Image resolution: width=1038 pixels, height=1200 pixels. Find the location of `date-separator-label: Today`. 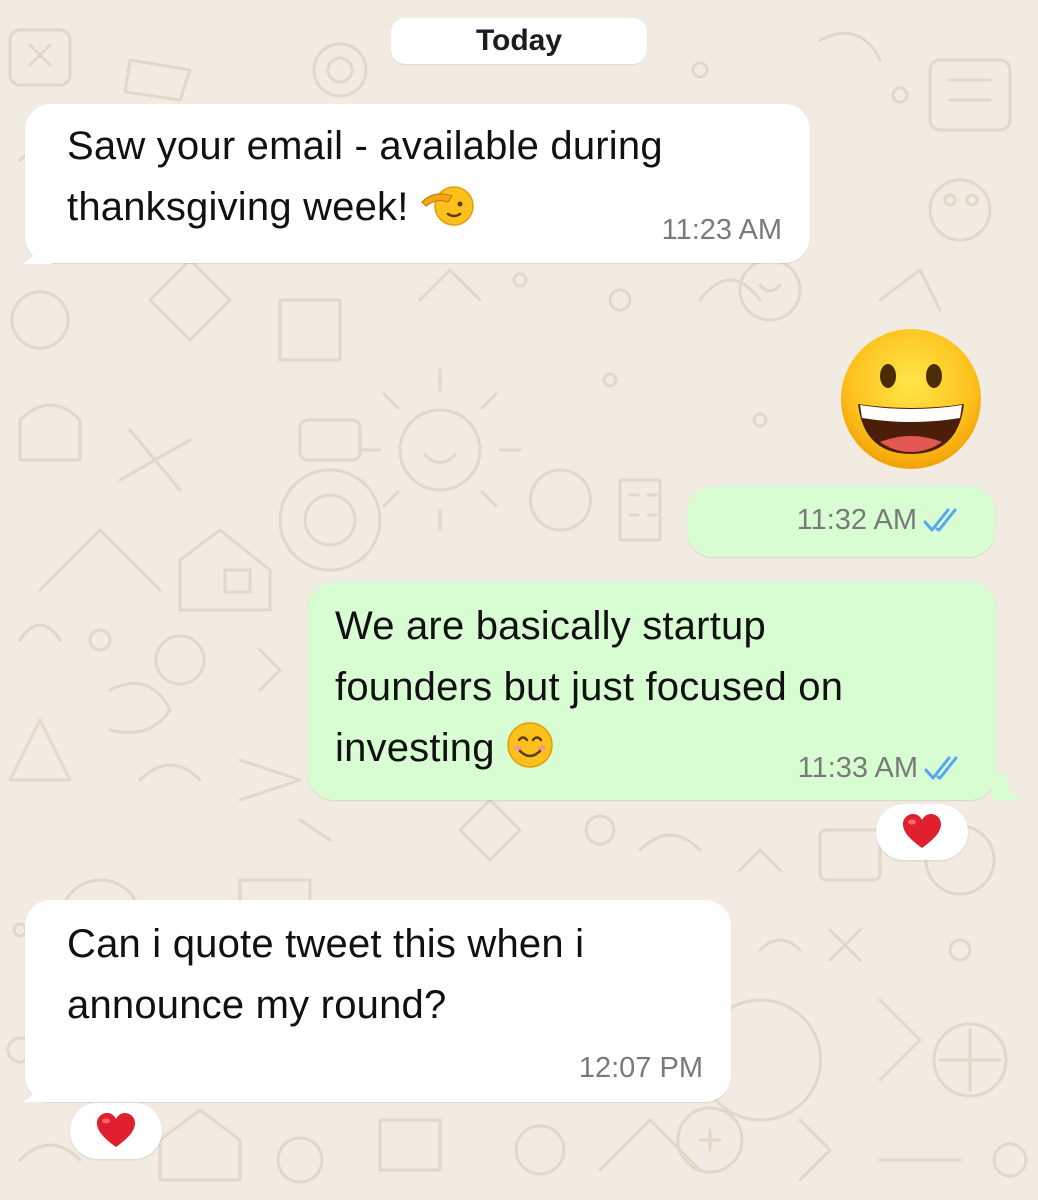

date-separator-label: Today is located at coordinates (519, 40).